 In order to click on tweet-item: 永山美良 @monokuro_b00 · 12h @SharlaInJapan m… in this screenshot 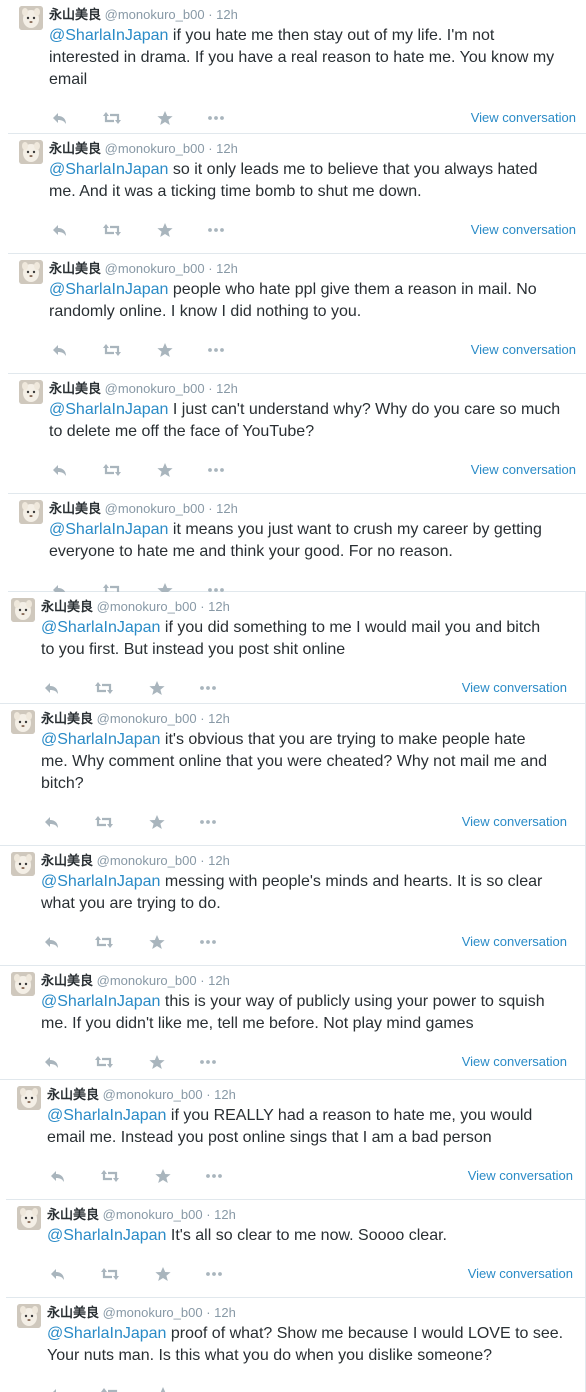, I will do `click(293, 906)`.